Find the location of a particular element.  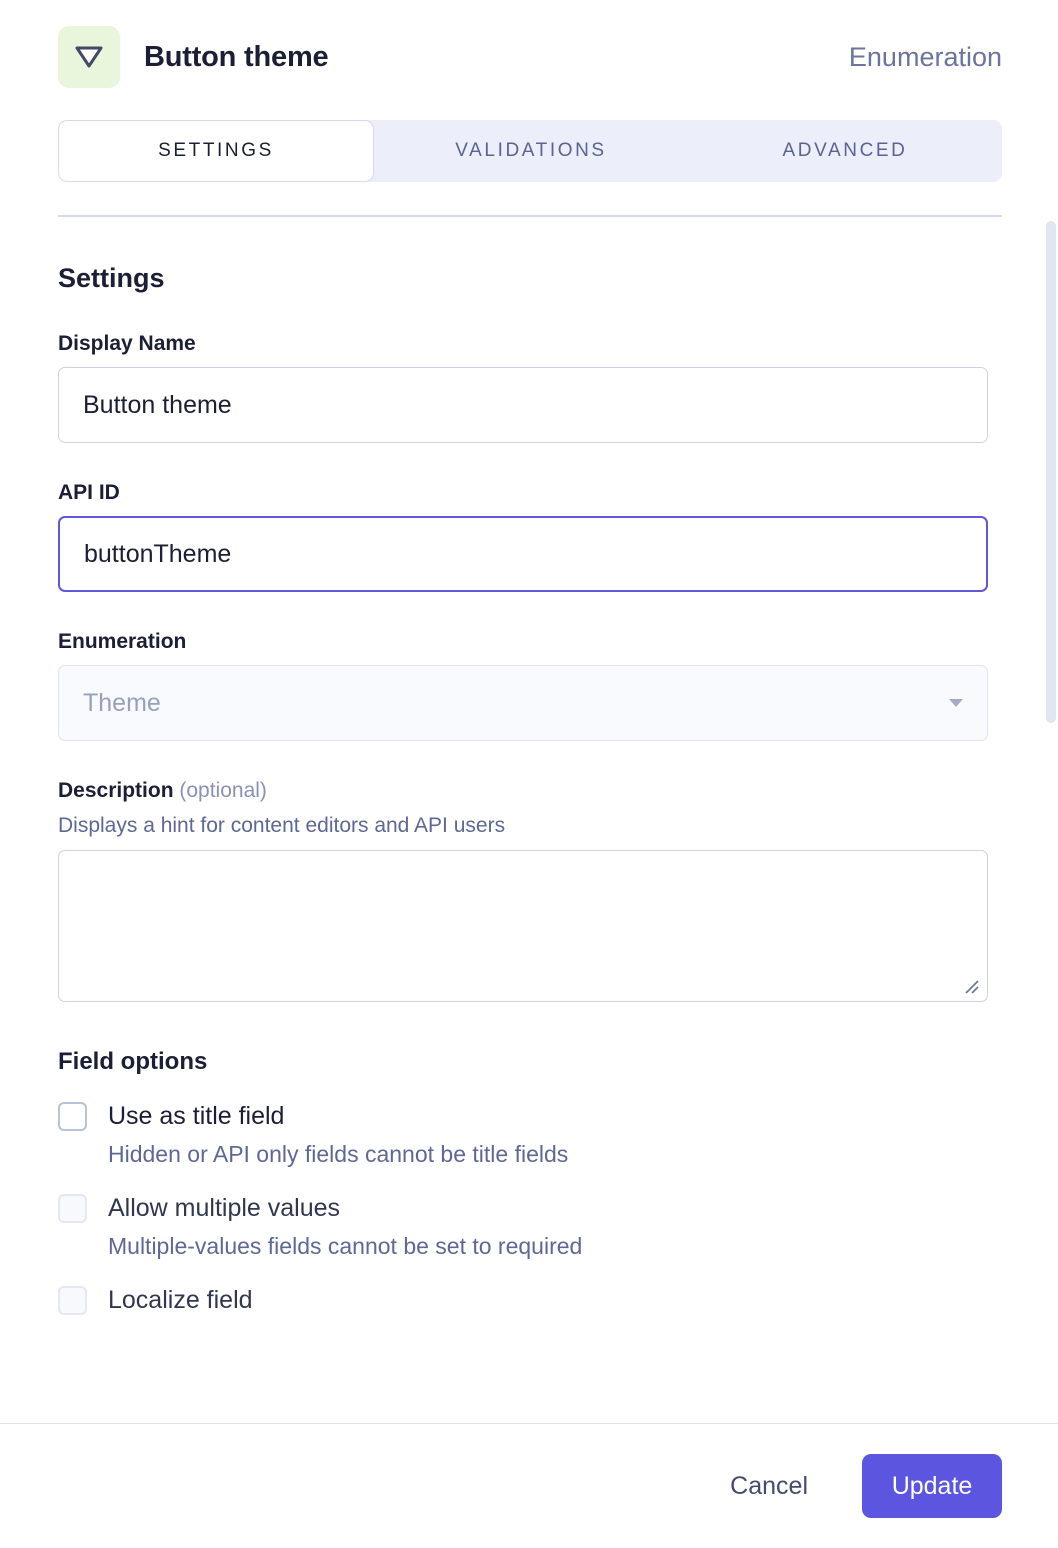

enumeration-label: Enumeration is located at coordinates (122, 641).